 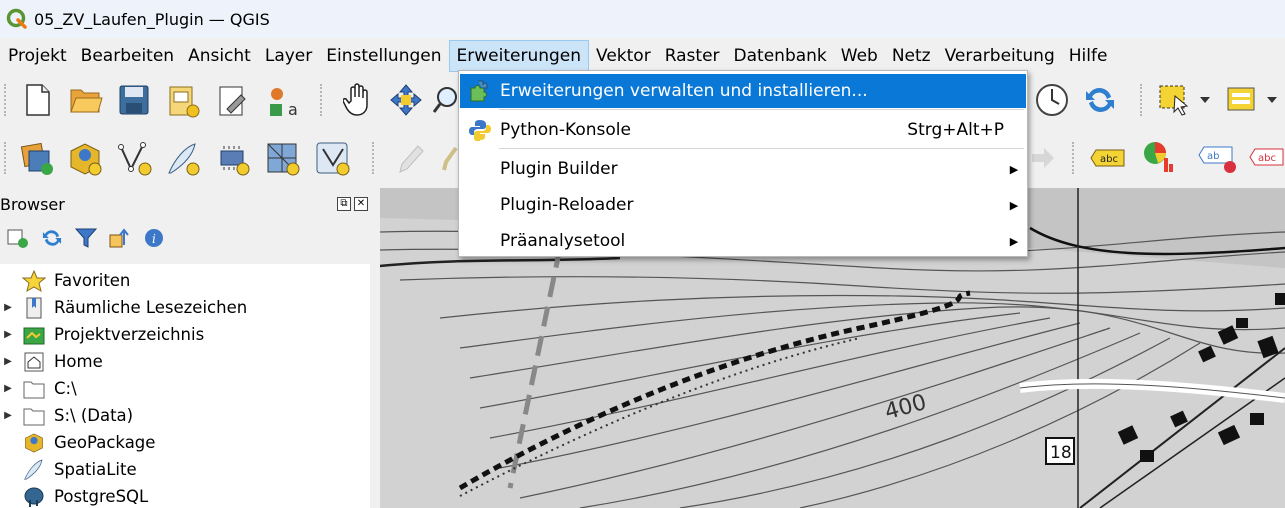 I want to click on menu-layer: Layer, so click(x=288, y=56).